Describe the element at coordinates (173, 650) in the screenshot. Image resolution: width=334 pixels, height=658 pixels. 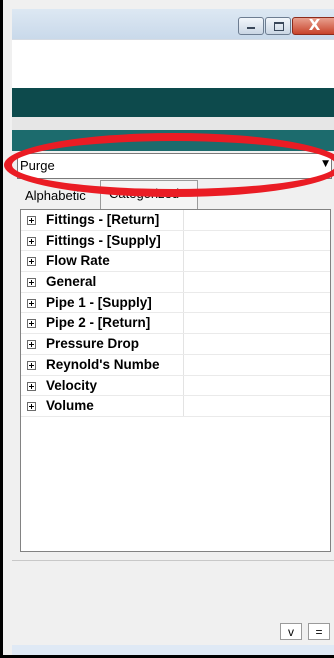
I see `status-strip` at that location.